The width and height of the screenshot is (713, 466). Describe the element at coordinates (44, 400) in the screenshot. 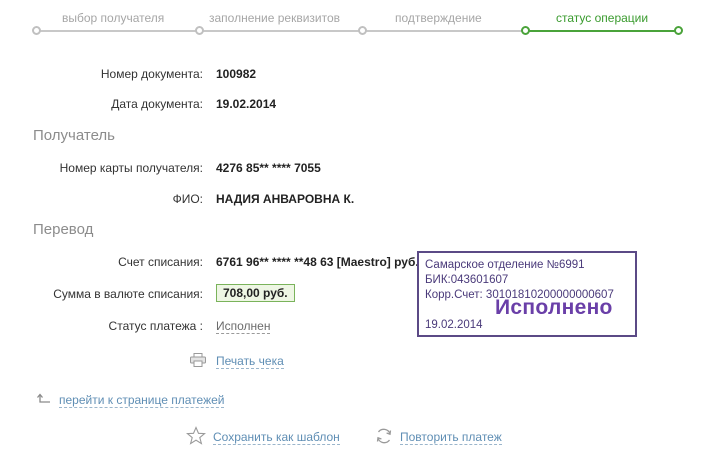

I see `back-arrow-icon` at that location.